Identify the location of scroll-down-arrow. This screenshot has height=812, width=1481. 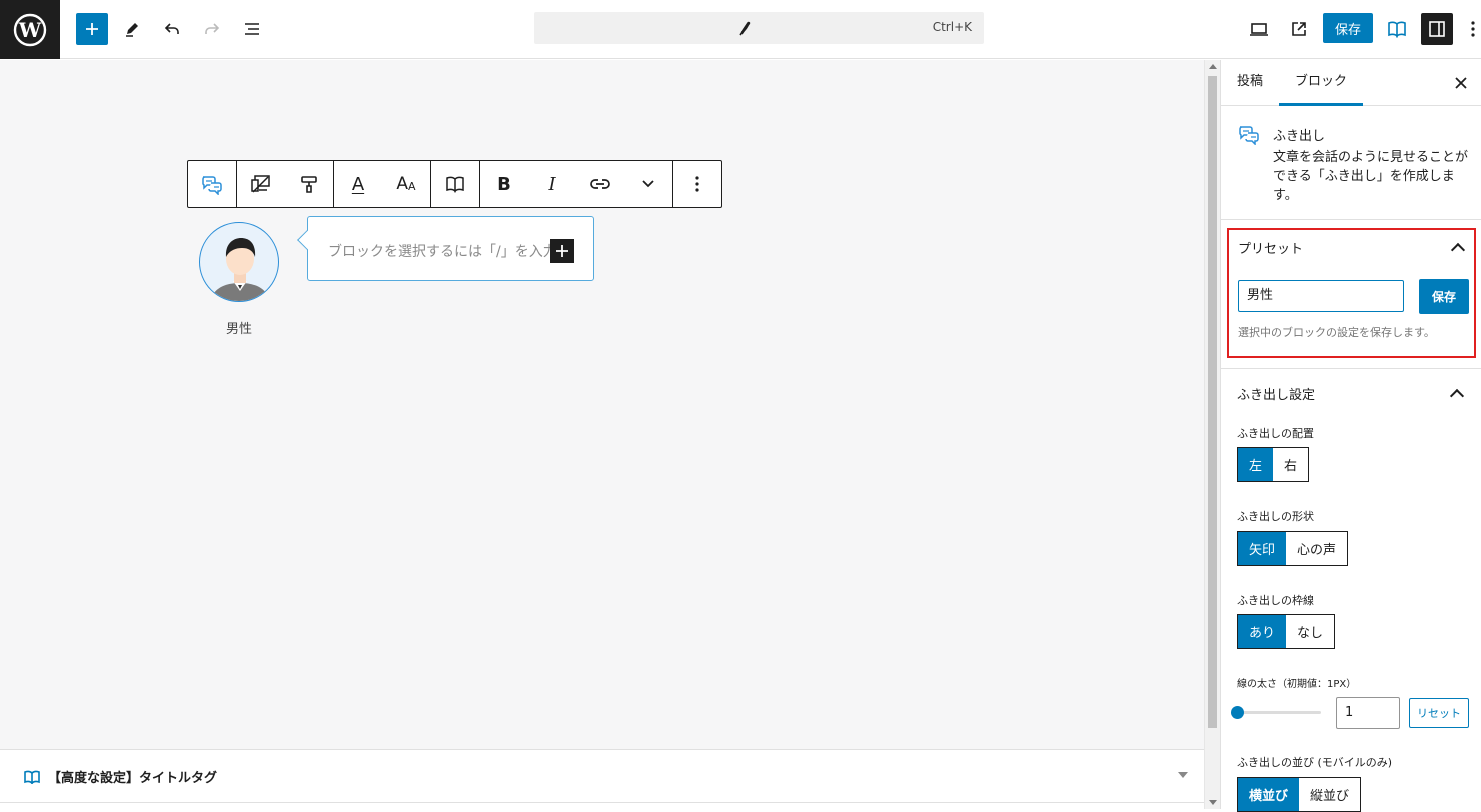
(1213, 802).